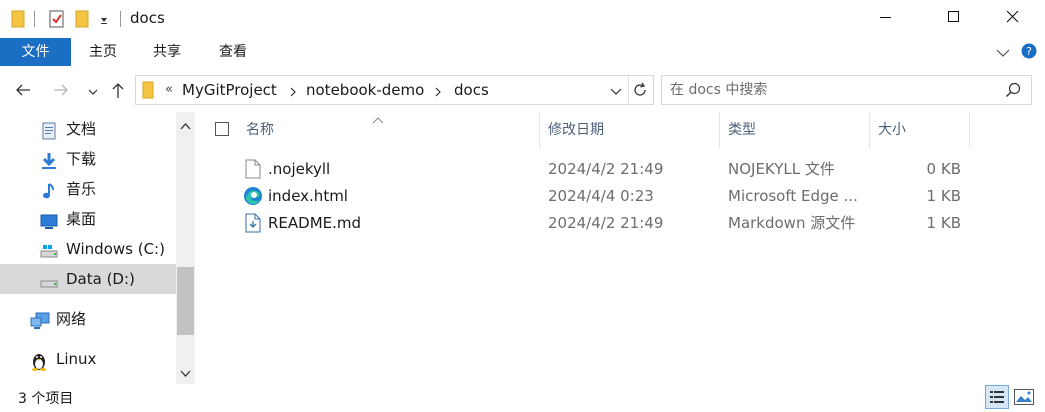  What do you see at coordinates (1013, 92) in the screenshot?
I see `search-icon` at bounding box center [1013, 92].